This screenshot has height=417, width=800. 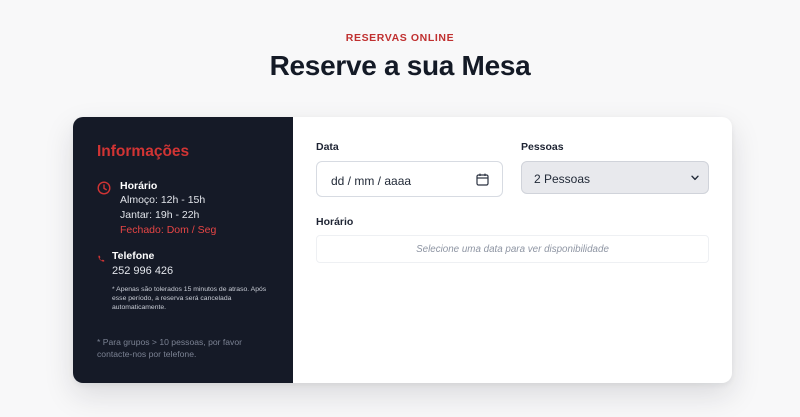 What do you see at coordinates (163, 200) in the screenshot?
I see `lunch-hours: Almoço: 12h - 15h` at bounding box center [163, 200].